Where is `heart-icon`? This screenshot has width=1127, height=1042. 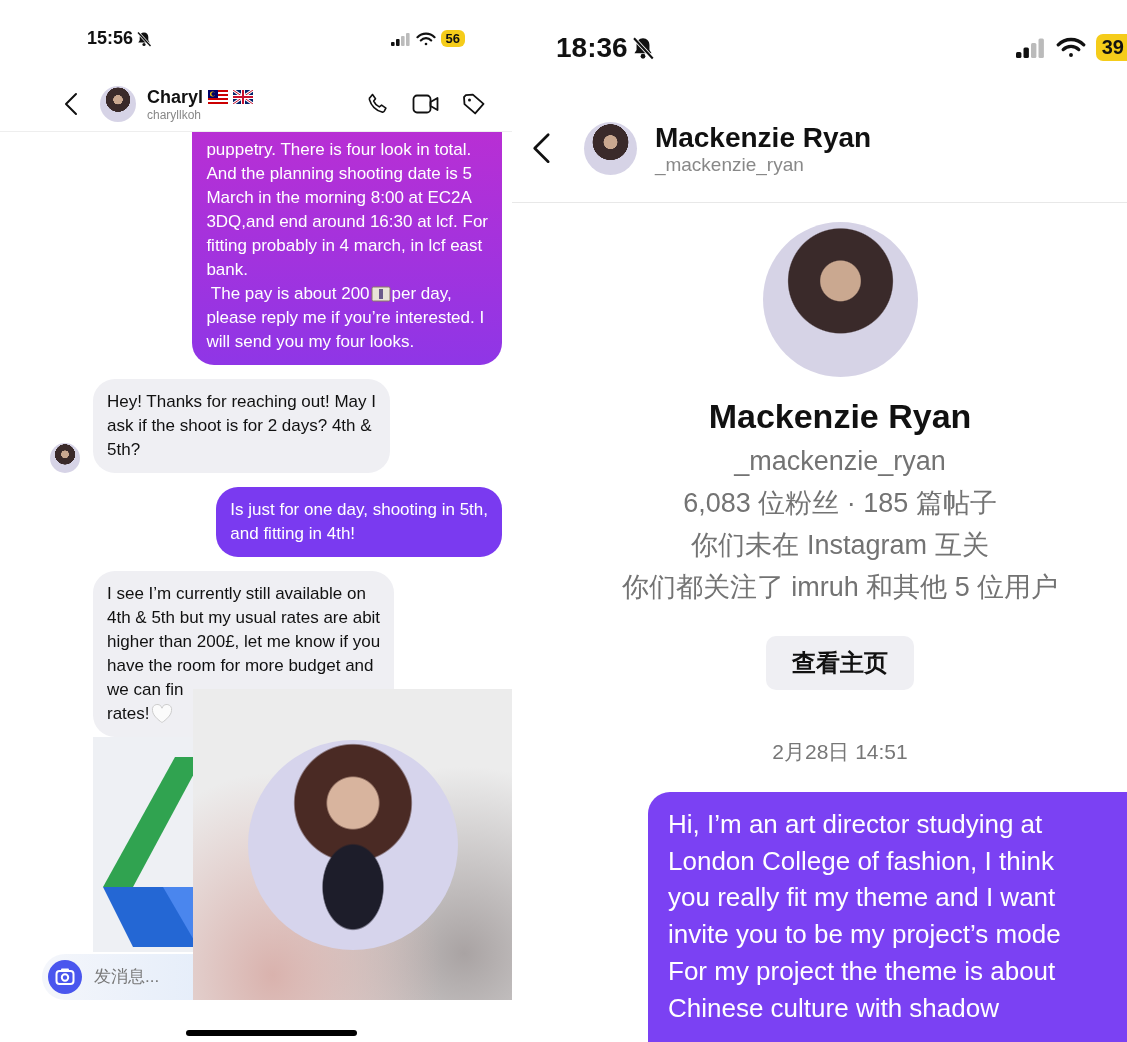
heart-icon is located at coordinates (161, 714).